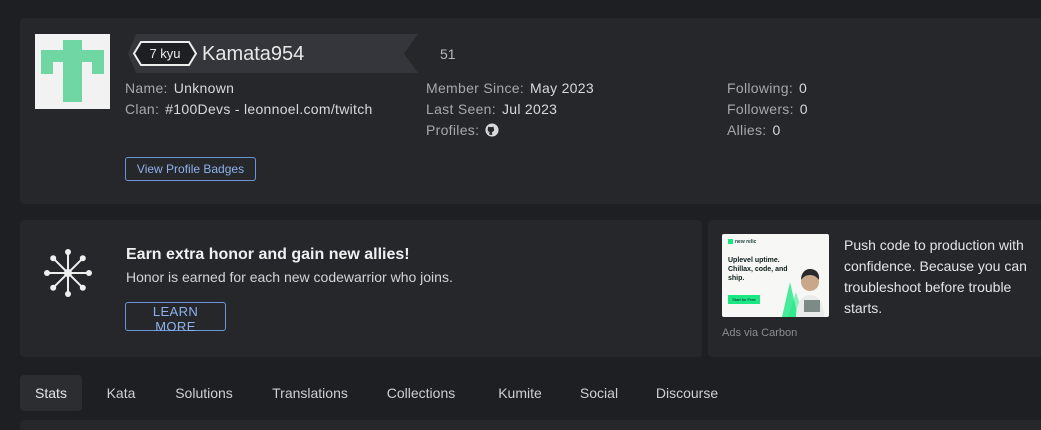  Describe the element at coordinates (475, 88) in the screenshot. I see `member-since-label: Member Since:` at that location.